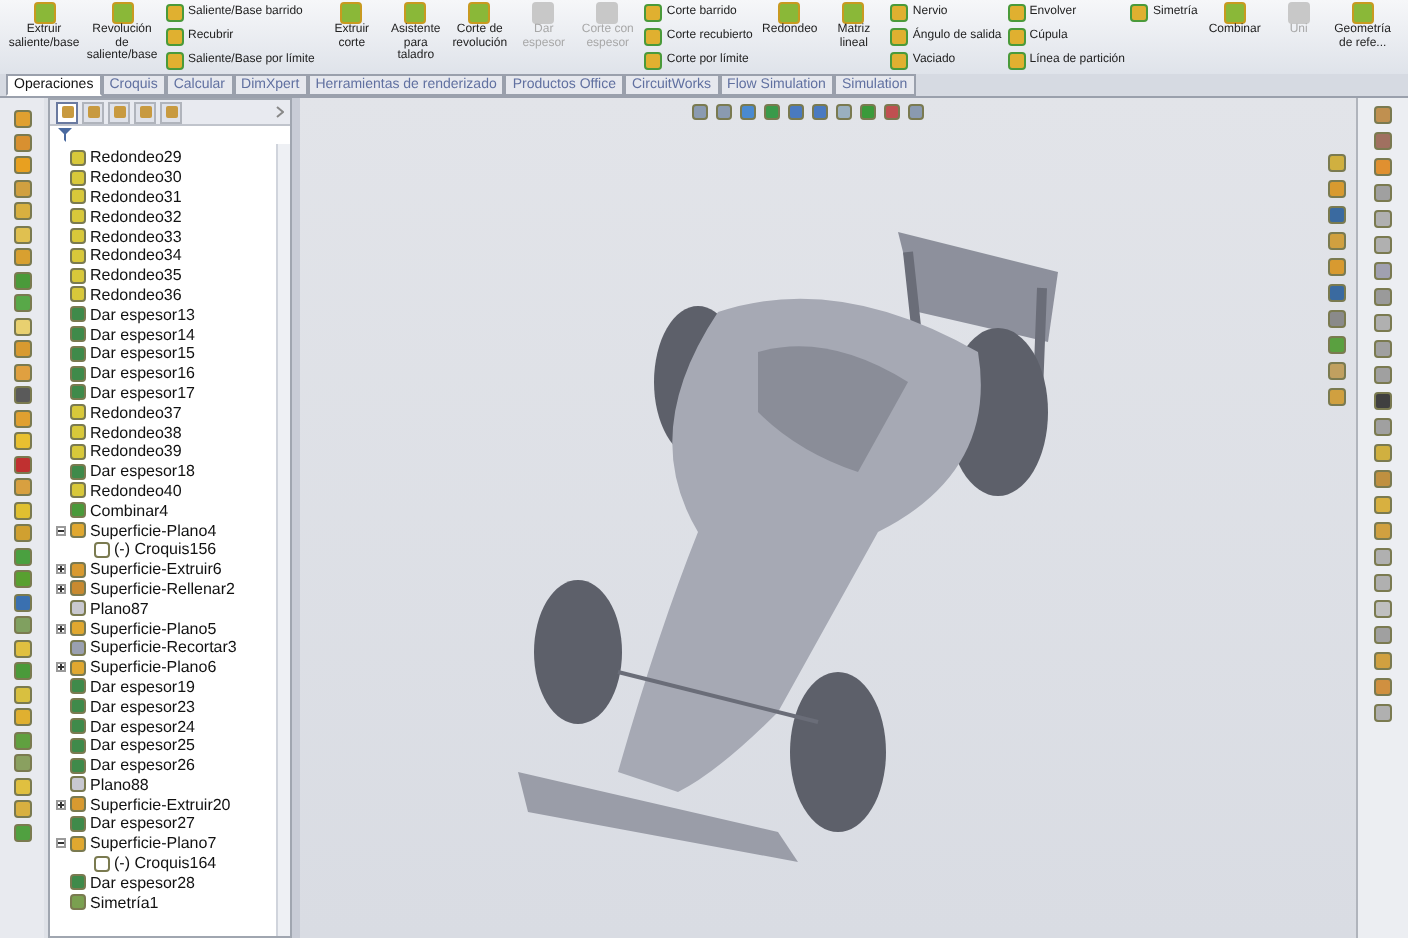 This screenshot has height=938, width=1408. What do you see at coordinates (136, 490) in the screenshot?
I see `tree-item: Redondeo40` at bounding box center [136, 490].